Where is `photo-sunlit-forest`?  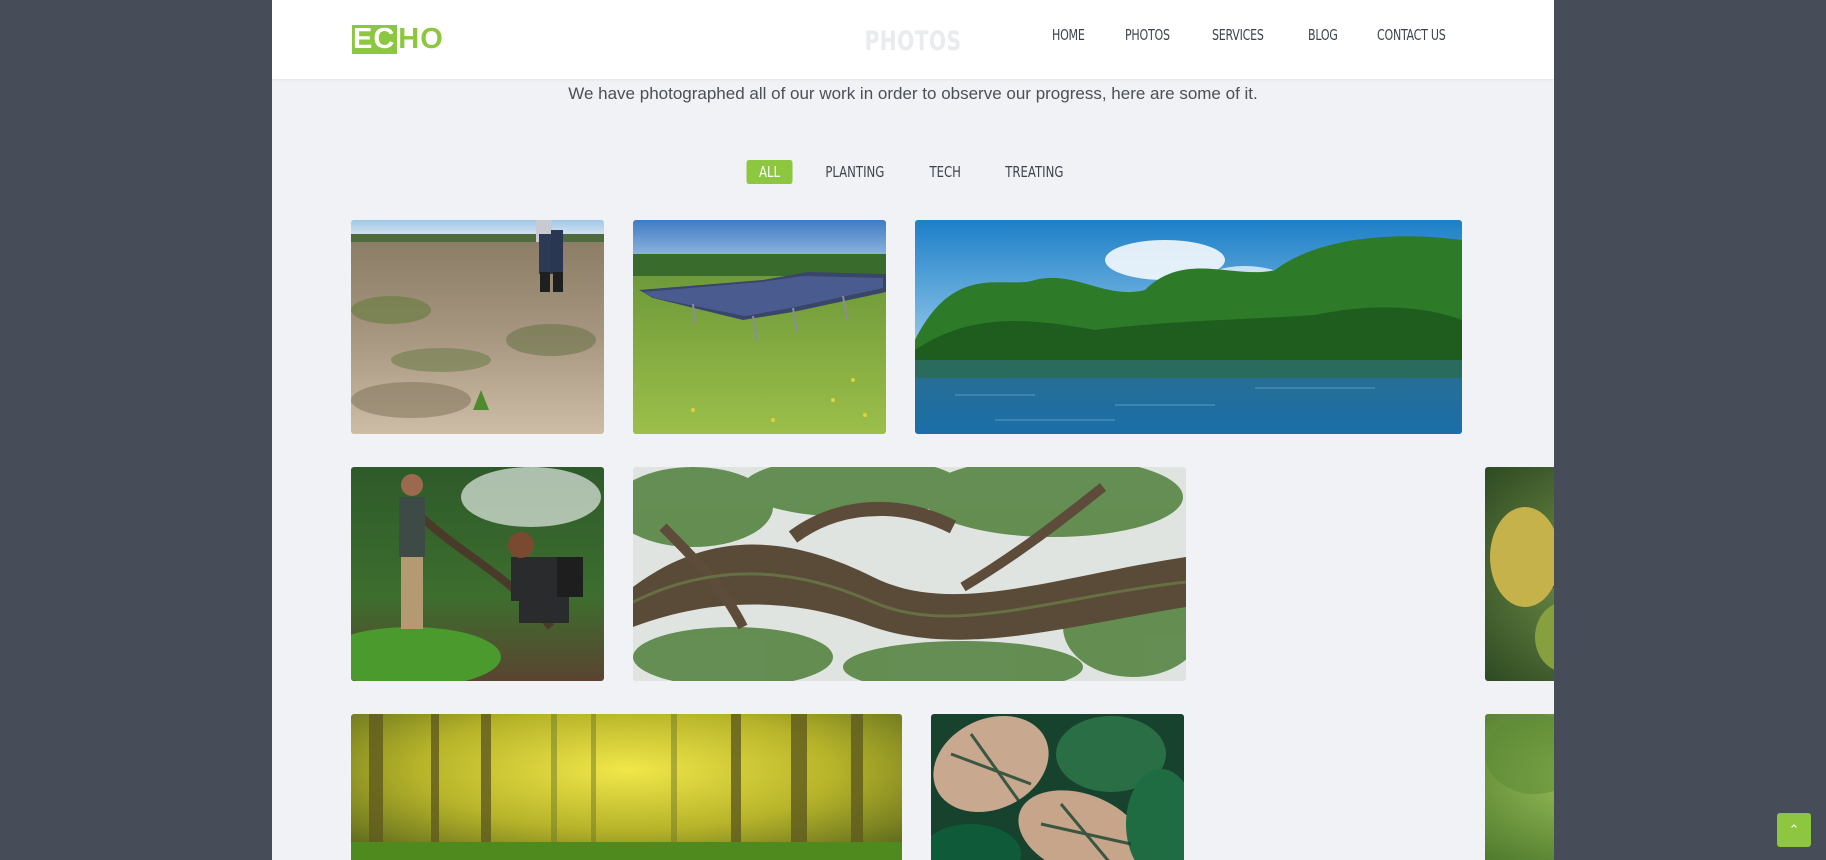
photo-sunlit-forest is located at coordinates (626, 787).